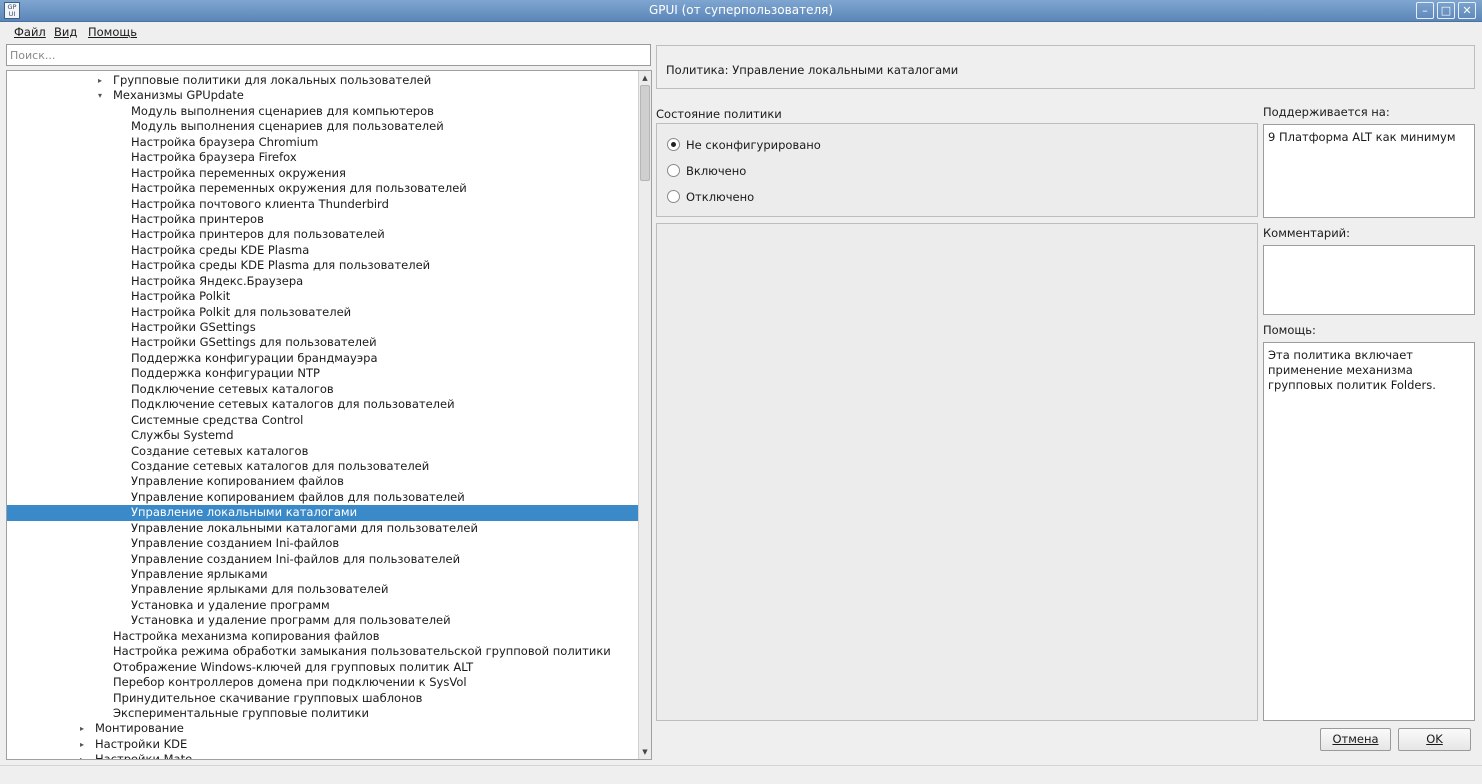  What do you see at coordinates (254, 357) in the screenshot?
I see `tree-item-label: Поддержка конфигурации брандмауэра` at bounding box center [254, 357].